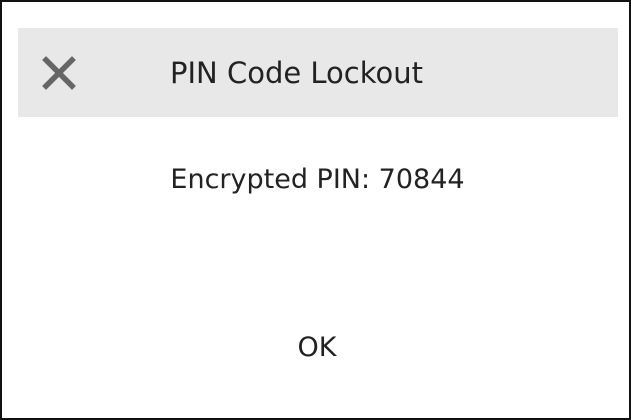 This screenshot has width=631, height=420. I want to click on close-icon, so click(59, 73).